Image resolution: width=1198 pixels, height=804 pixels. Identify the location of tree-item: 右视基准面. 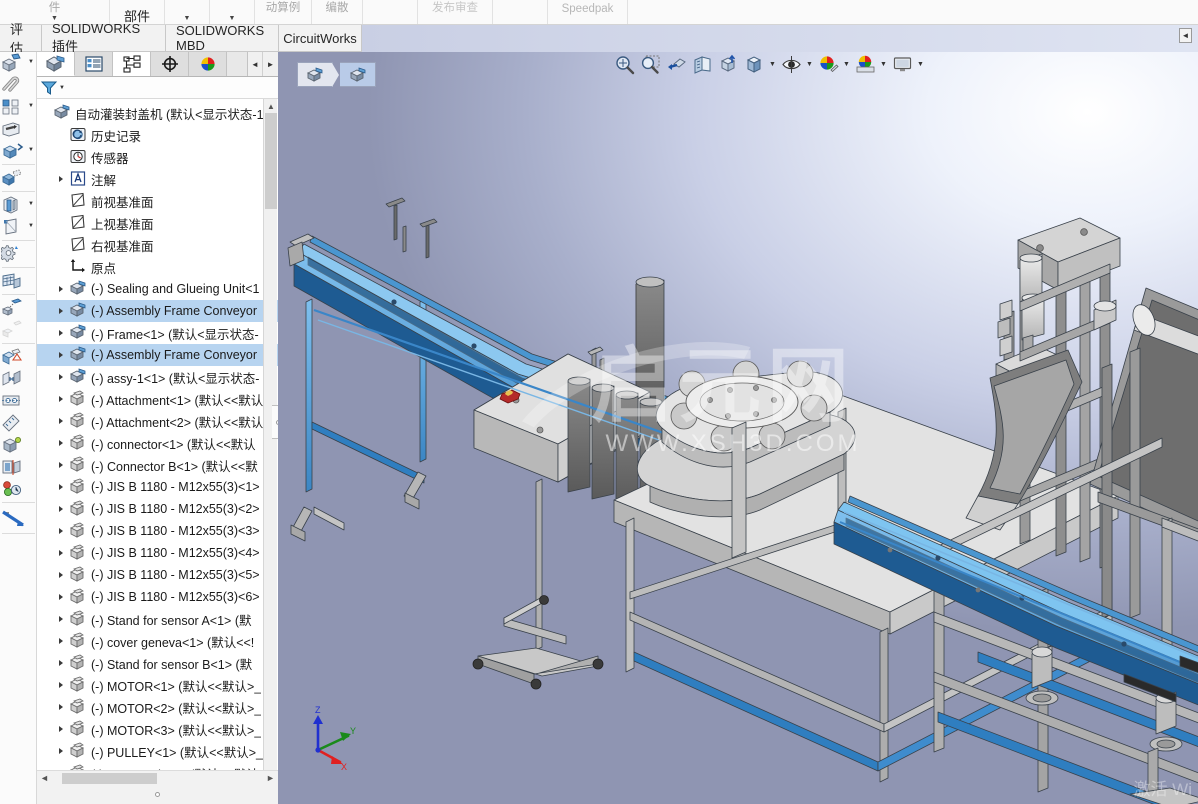
(157, 245).